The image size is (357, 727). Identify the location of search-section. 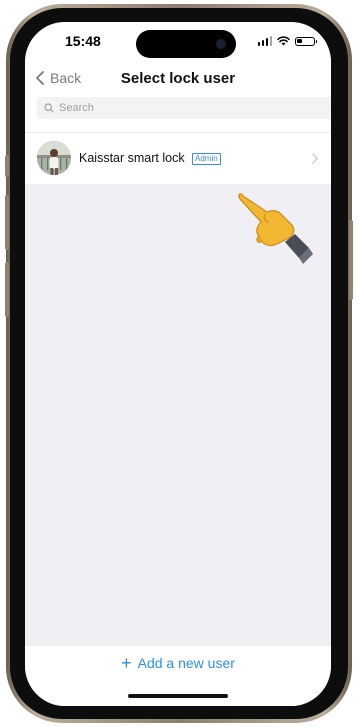
(178, 112).